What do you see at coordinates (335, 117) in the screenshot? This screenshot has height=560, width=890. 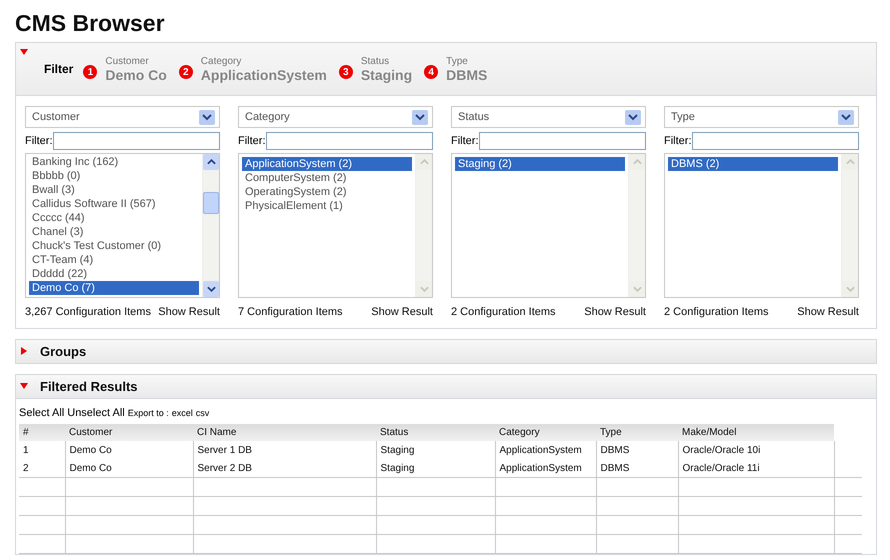 I see `dropdown: Category` at bounding box center [335, 117].